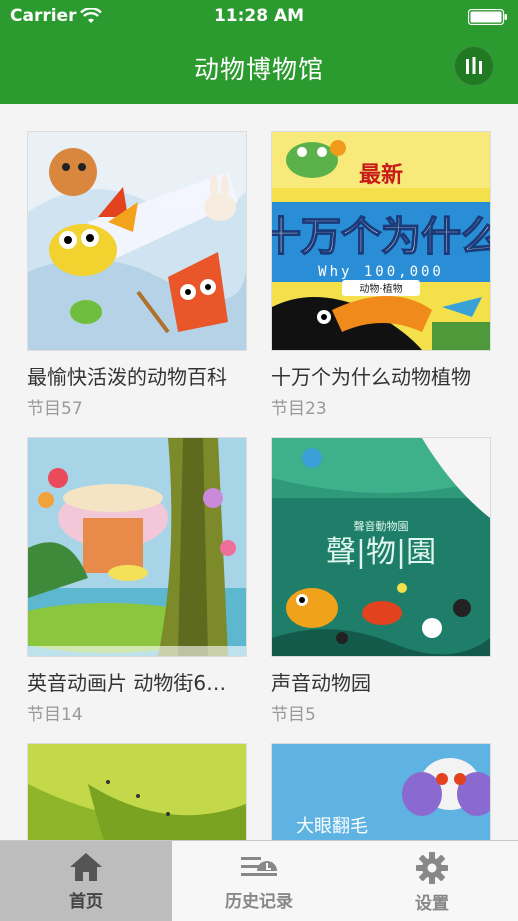 The width and height of the screenshot is (518, 921). What do you see at coordinates (371, 377) in the screenshot?
I see `album-title: 十万个为什么动物植物` at bounding box center [371, 377].